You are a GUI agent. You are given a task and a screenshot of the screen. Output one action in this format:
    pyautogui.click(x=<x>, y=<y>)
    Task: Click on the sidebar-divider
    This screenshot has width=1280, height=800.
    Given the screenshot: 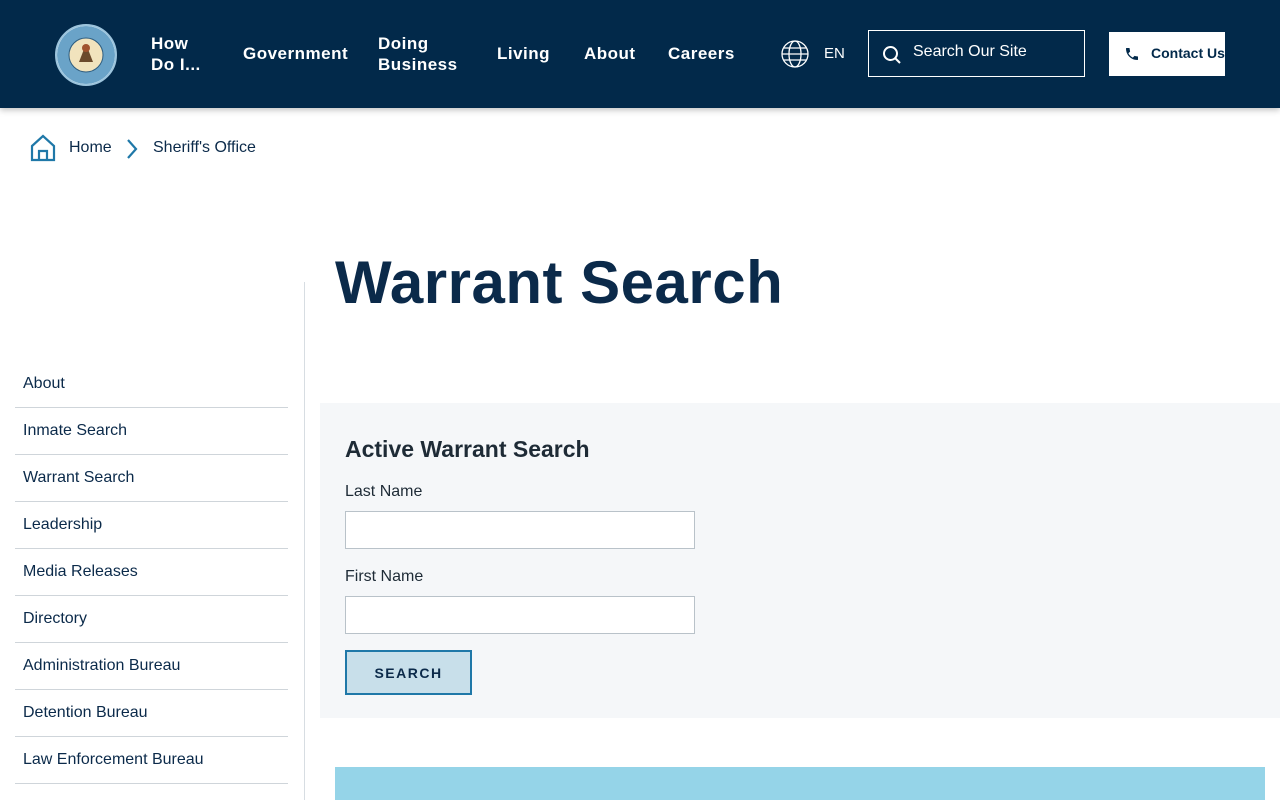 What is the action you would take?
    pyautogui.click(x=304, y=541)
    